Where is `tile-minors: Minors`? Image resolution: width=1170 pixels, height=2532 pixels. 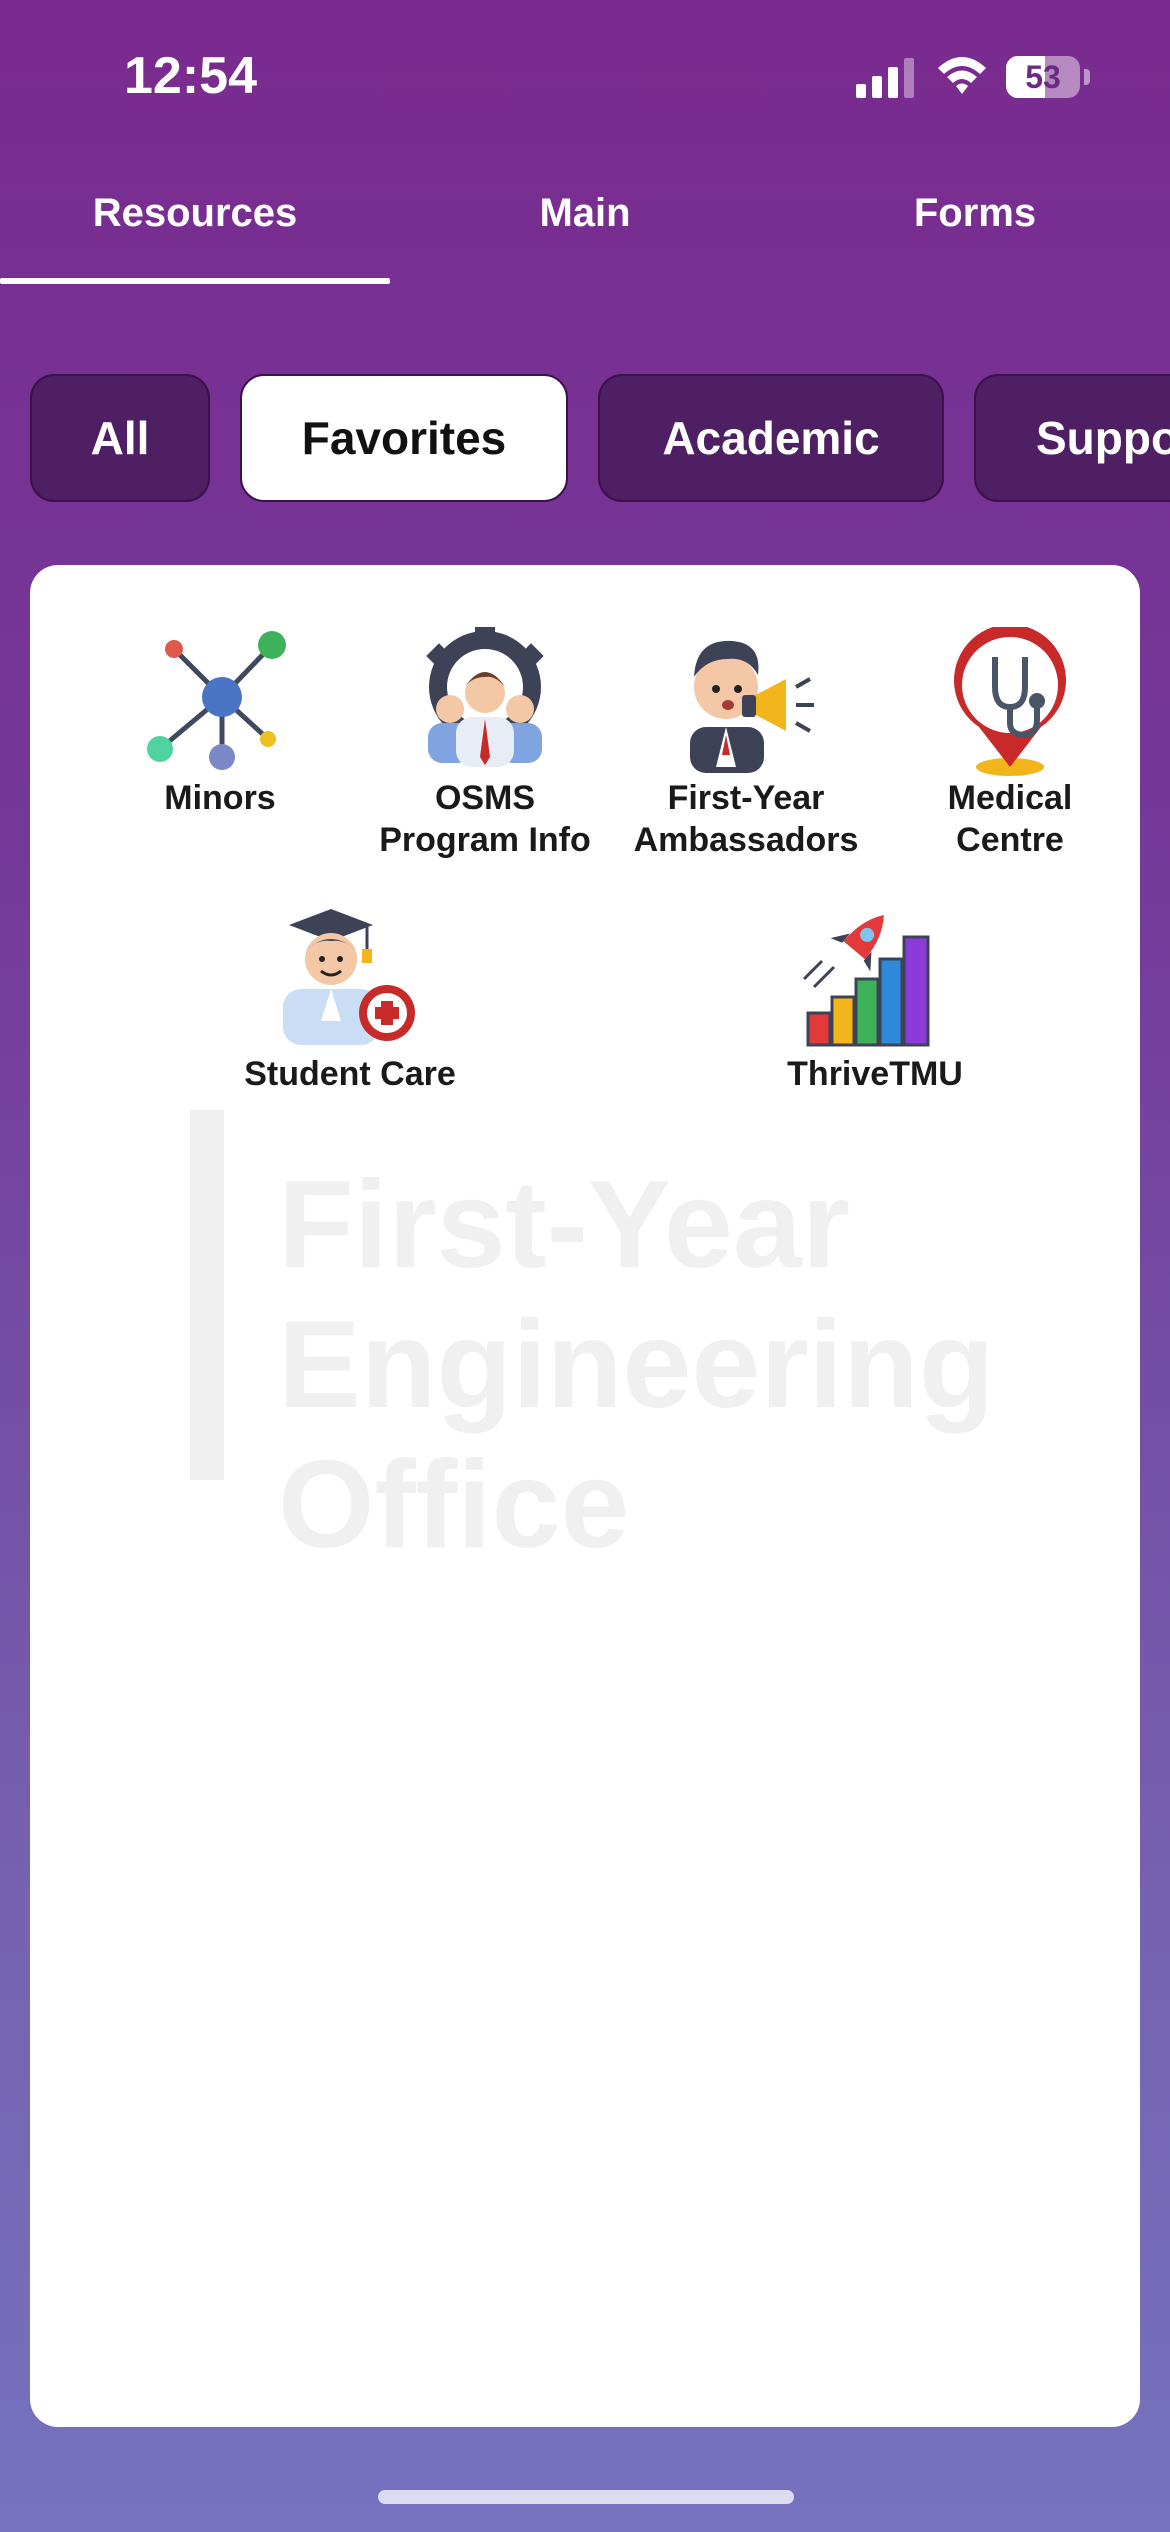 tile-minors: Minors is located at coordinates (220, 723).